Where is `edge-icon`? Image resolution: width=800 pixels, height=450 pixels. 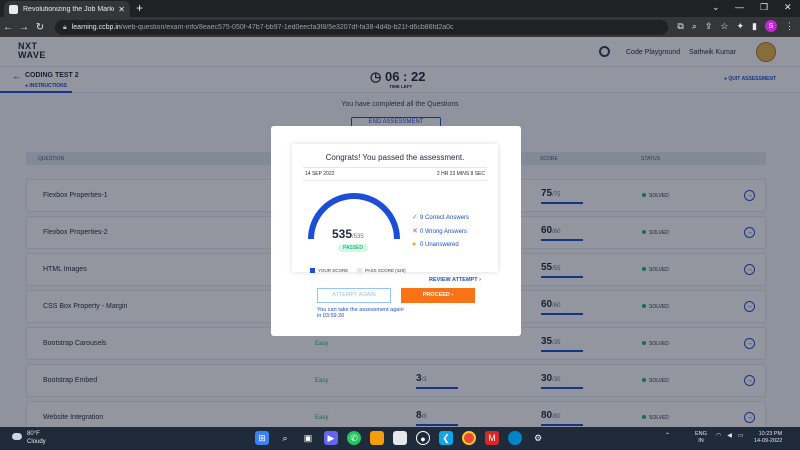
edge-icon is located at coordinates (515, 438).